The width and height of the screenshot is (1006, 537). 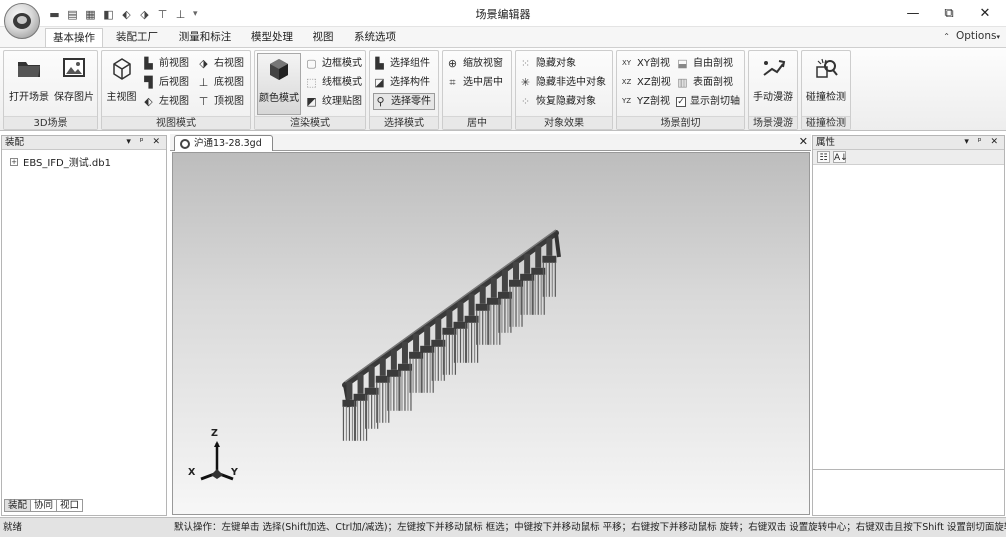 I want to click on hide-unselected-icon: ✳, so click(x=525, y=82).